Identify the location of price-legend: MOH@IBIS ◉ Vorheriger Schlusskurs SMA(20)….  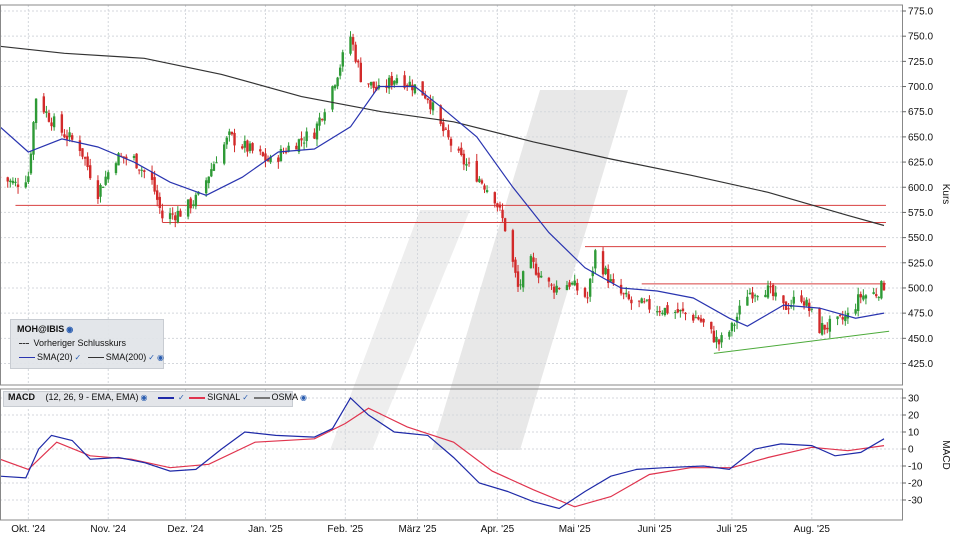
(87, 344).